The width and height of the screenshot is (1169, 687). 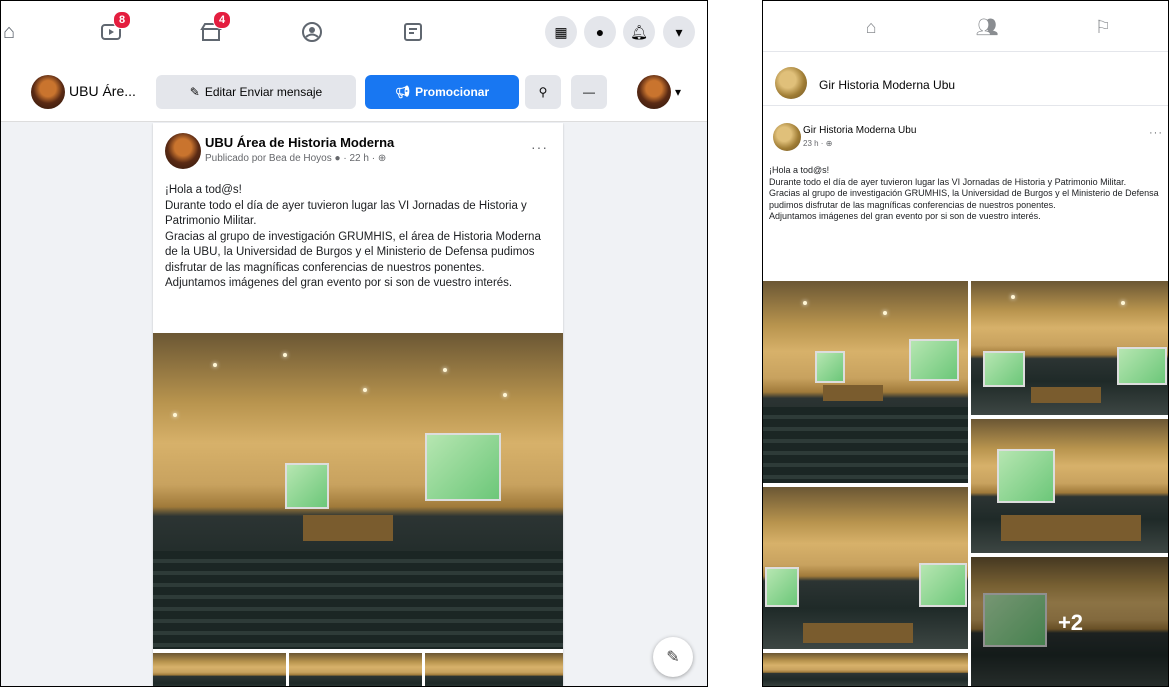 I want to click on profile-avatar, so click(x=654, y=92).